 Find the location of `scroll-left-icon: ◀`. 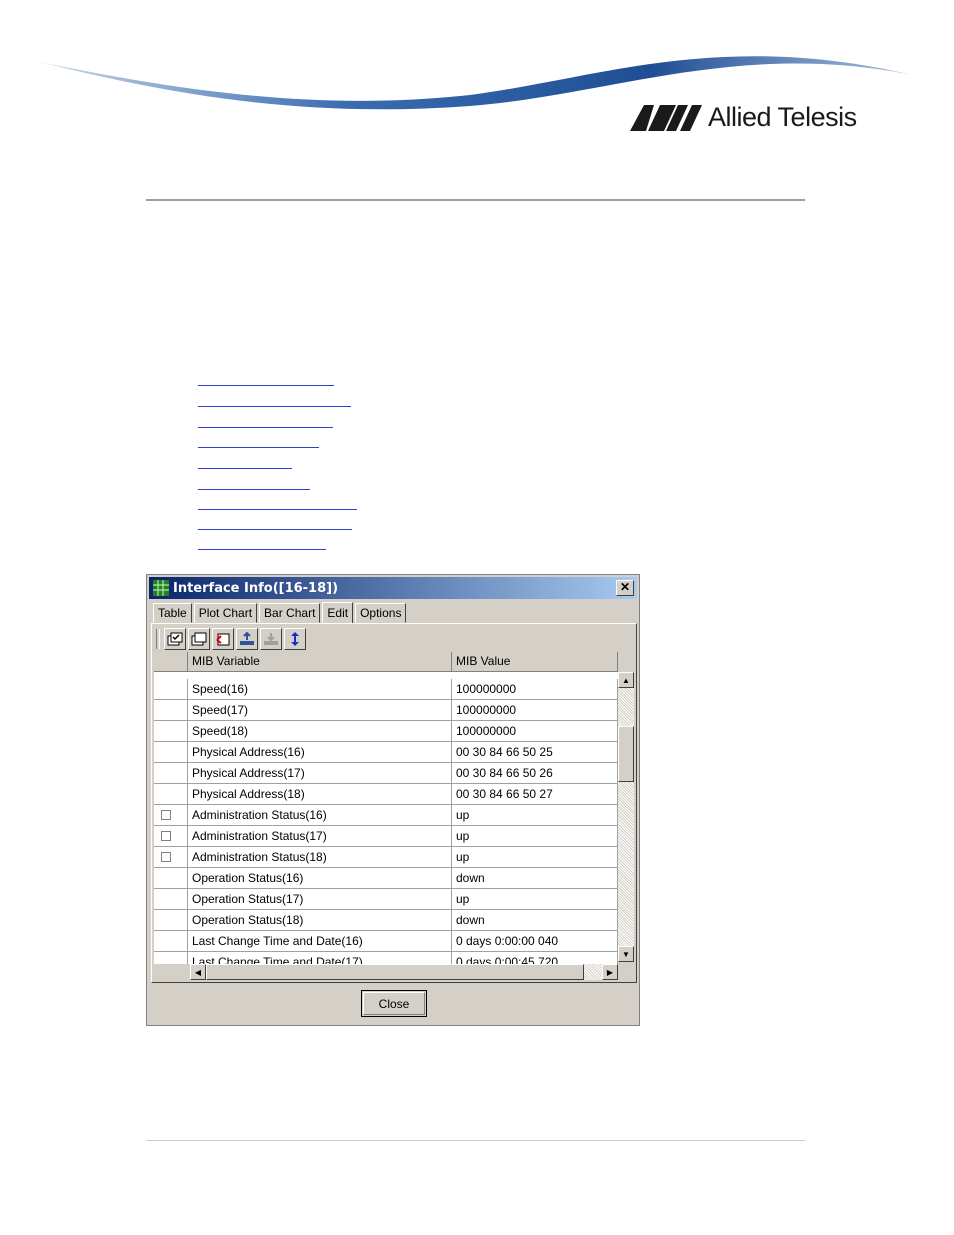

scroll-left-icon: ◀ is located at coordinates (198, 972).